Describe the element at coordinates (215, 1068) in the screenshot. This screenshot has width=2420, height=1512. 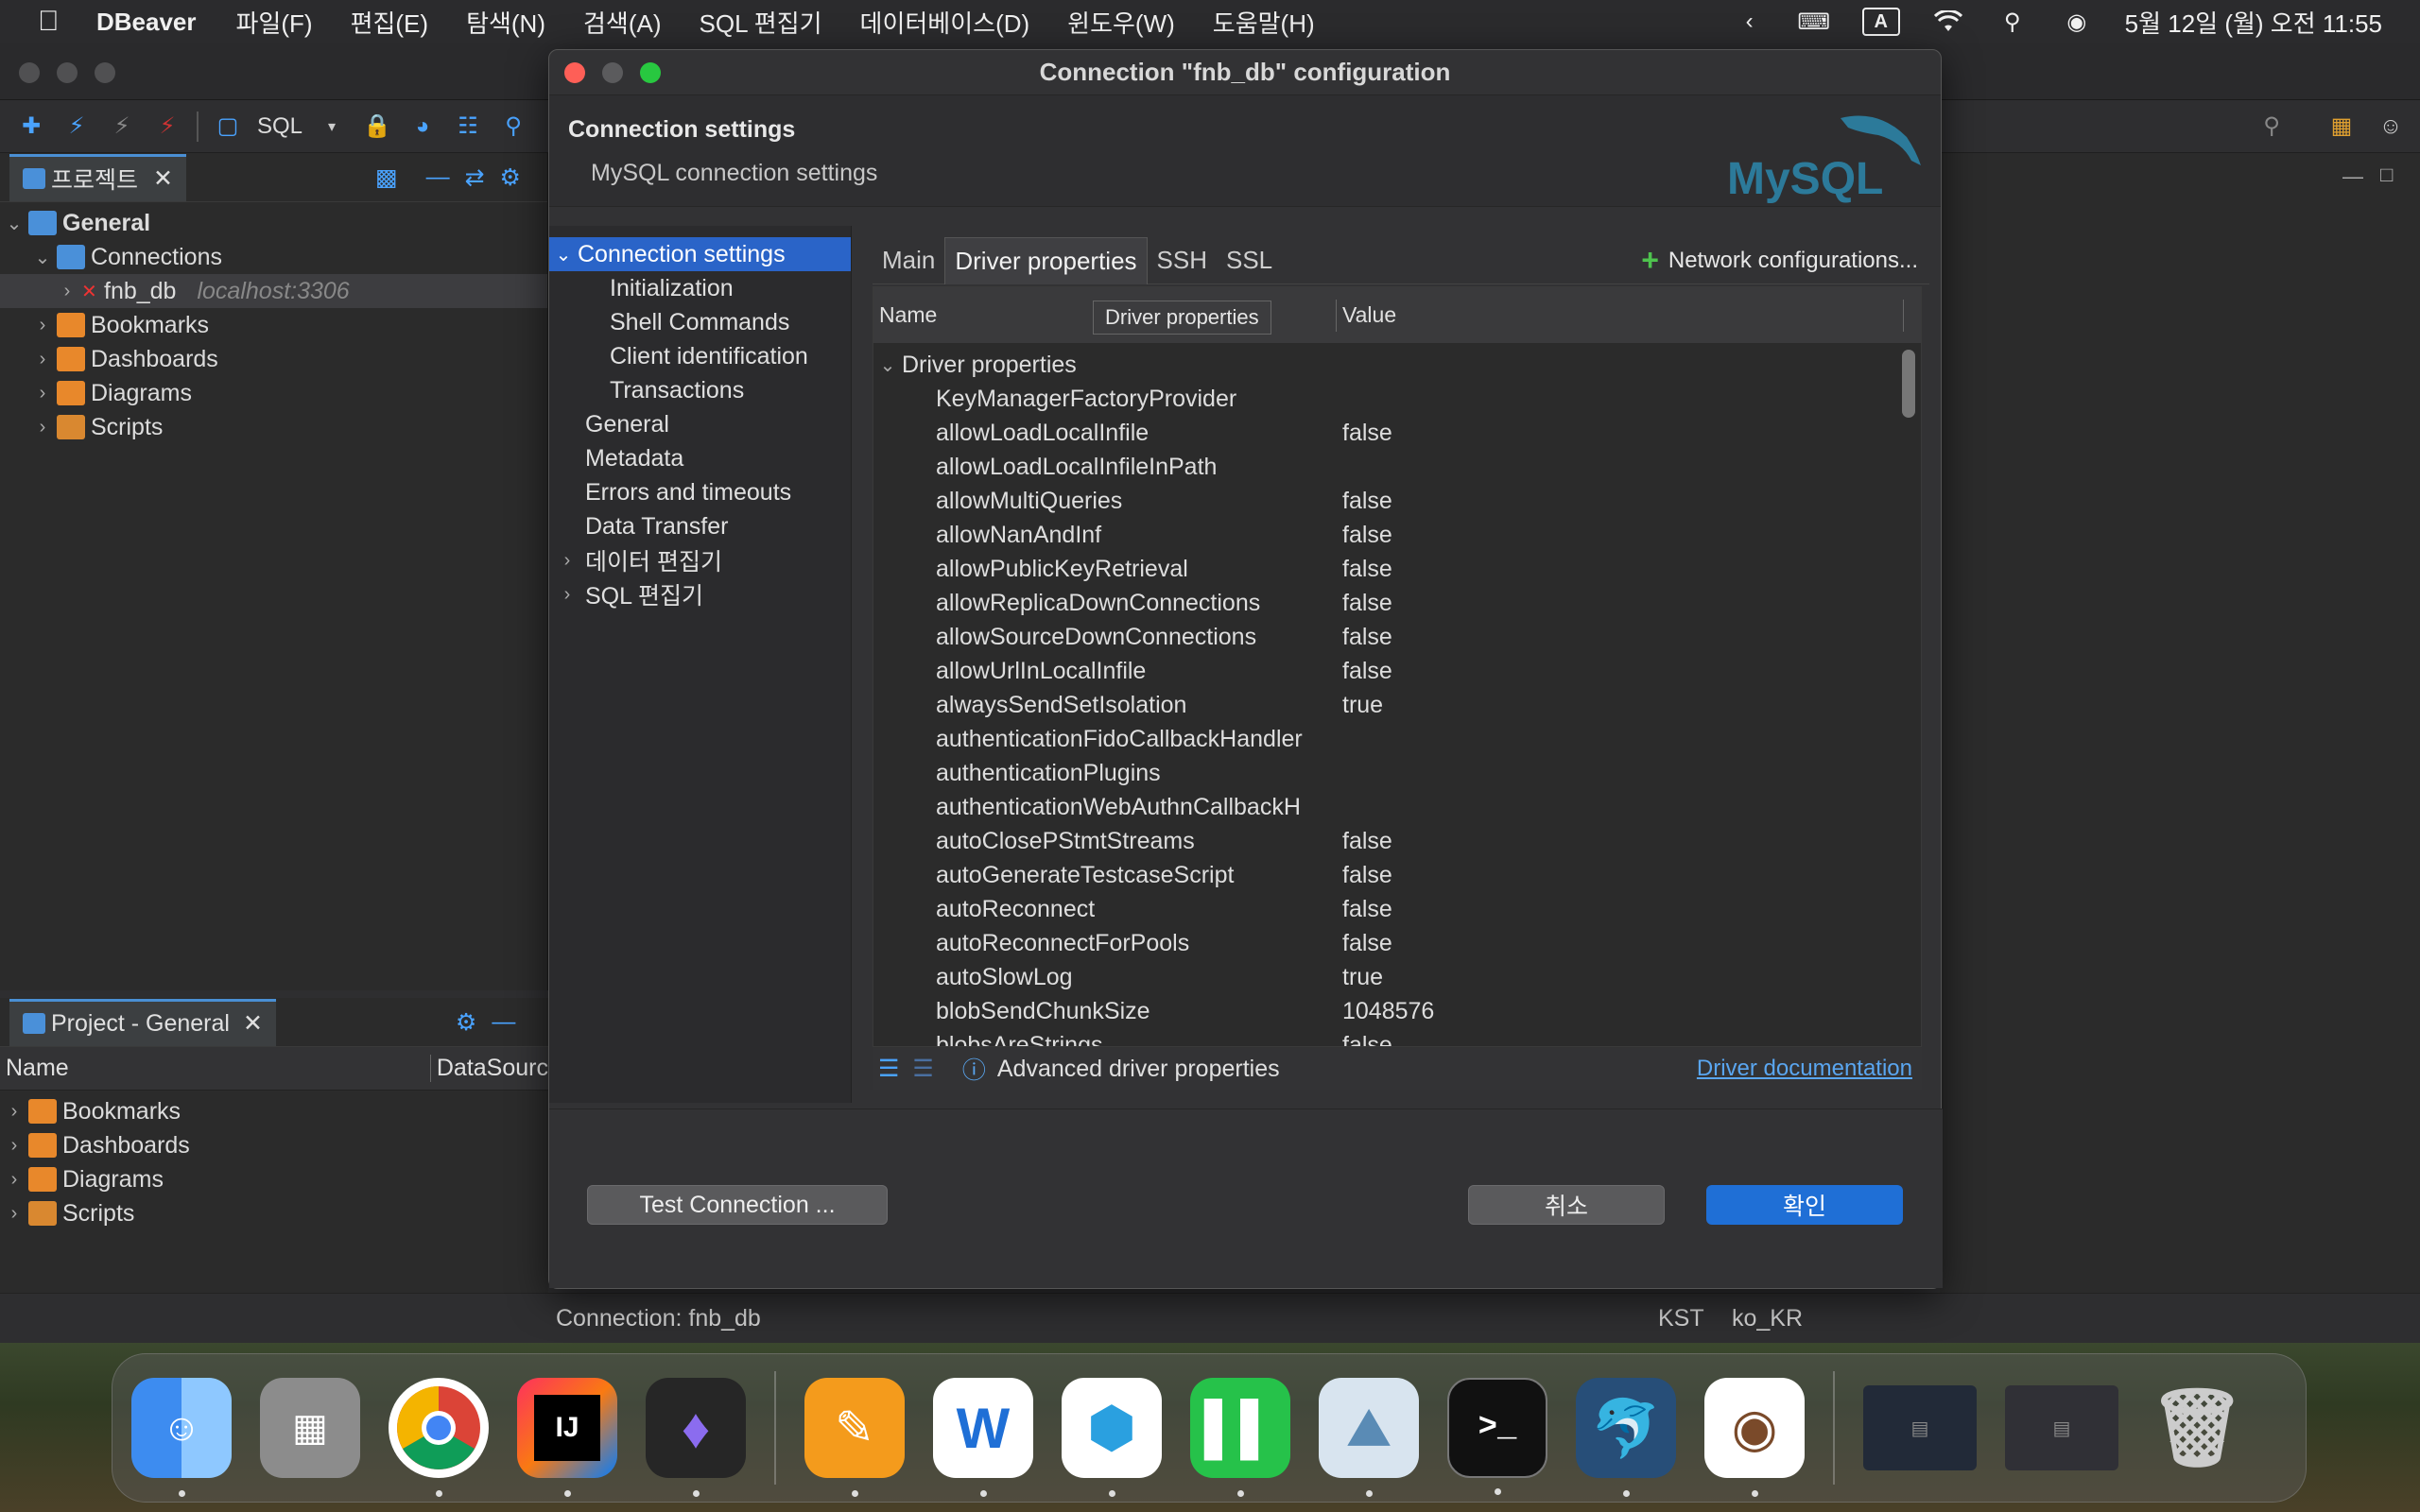
I see `column-header-name: Name` at that location.